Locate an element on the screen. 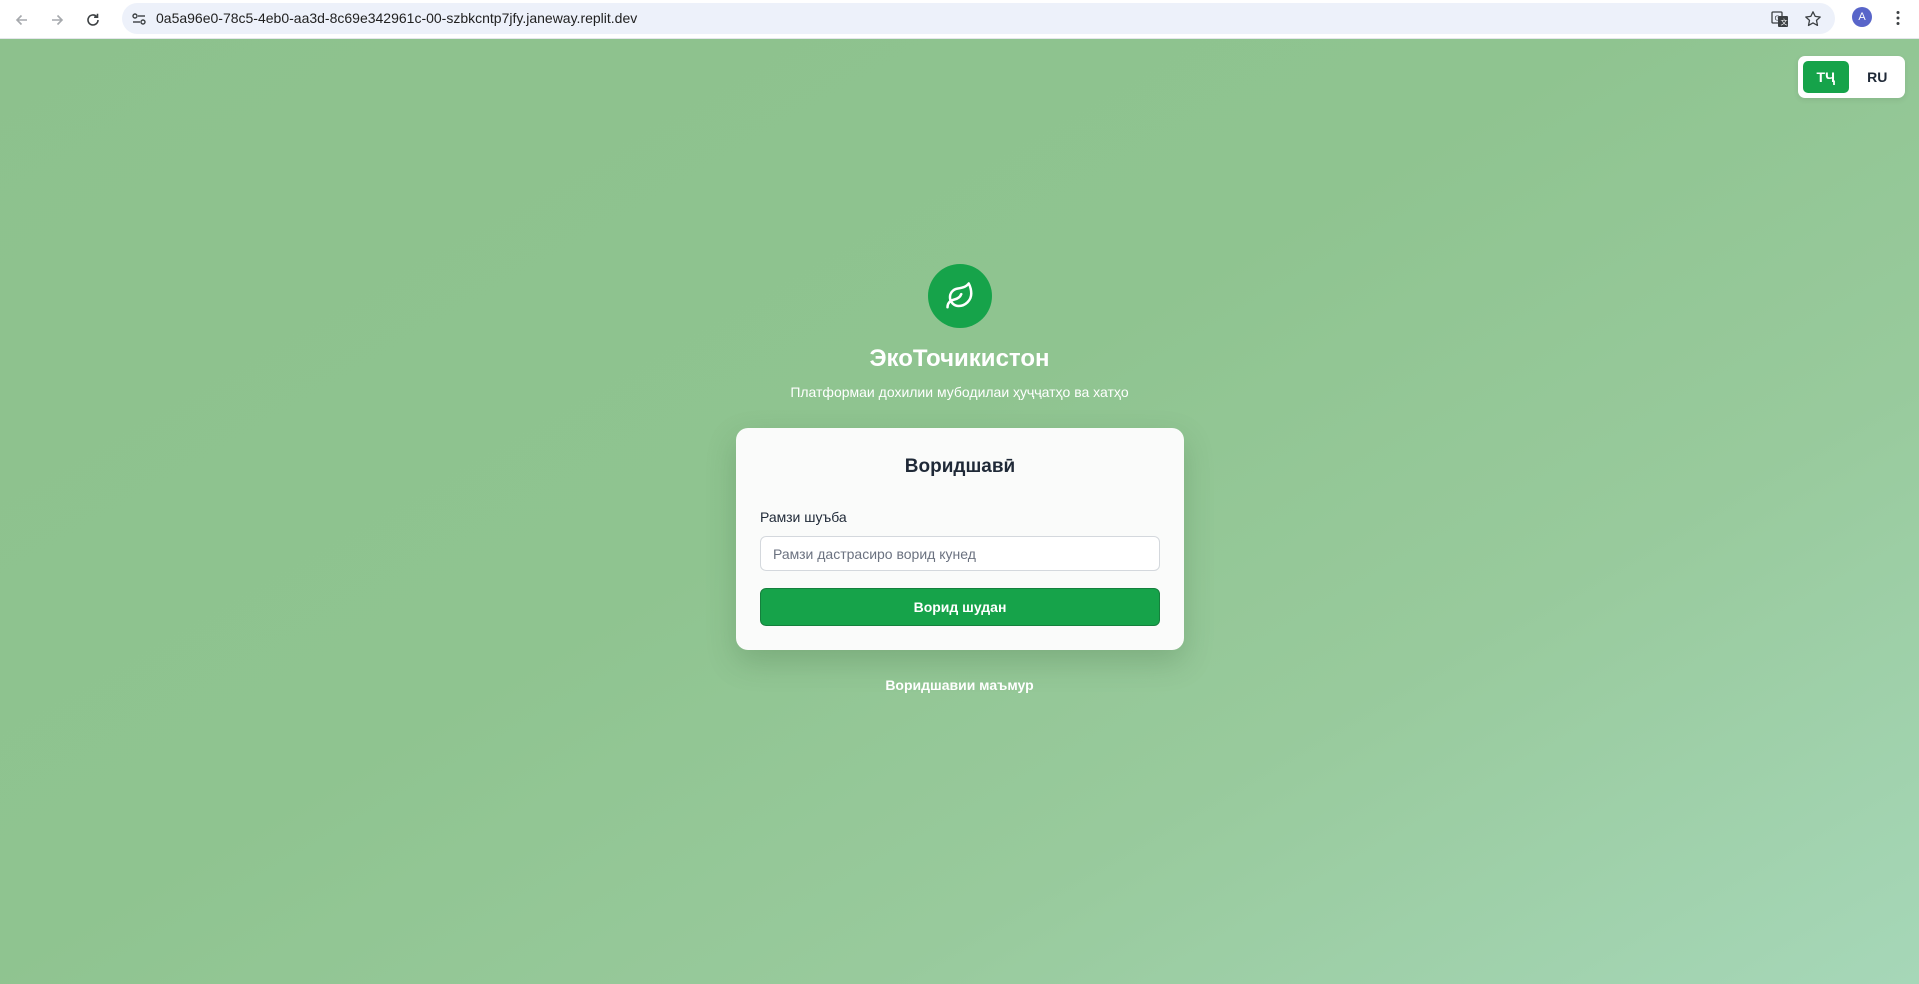 The image size is (1919, 984). lang-option-ru: RU is located at coordinates (1877, 77).